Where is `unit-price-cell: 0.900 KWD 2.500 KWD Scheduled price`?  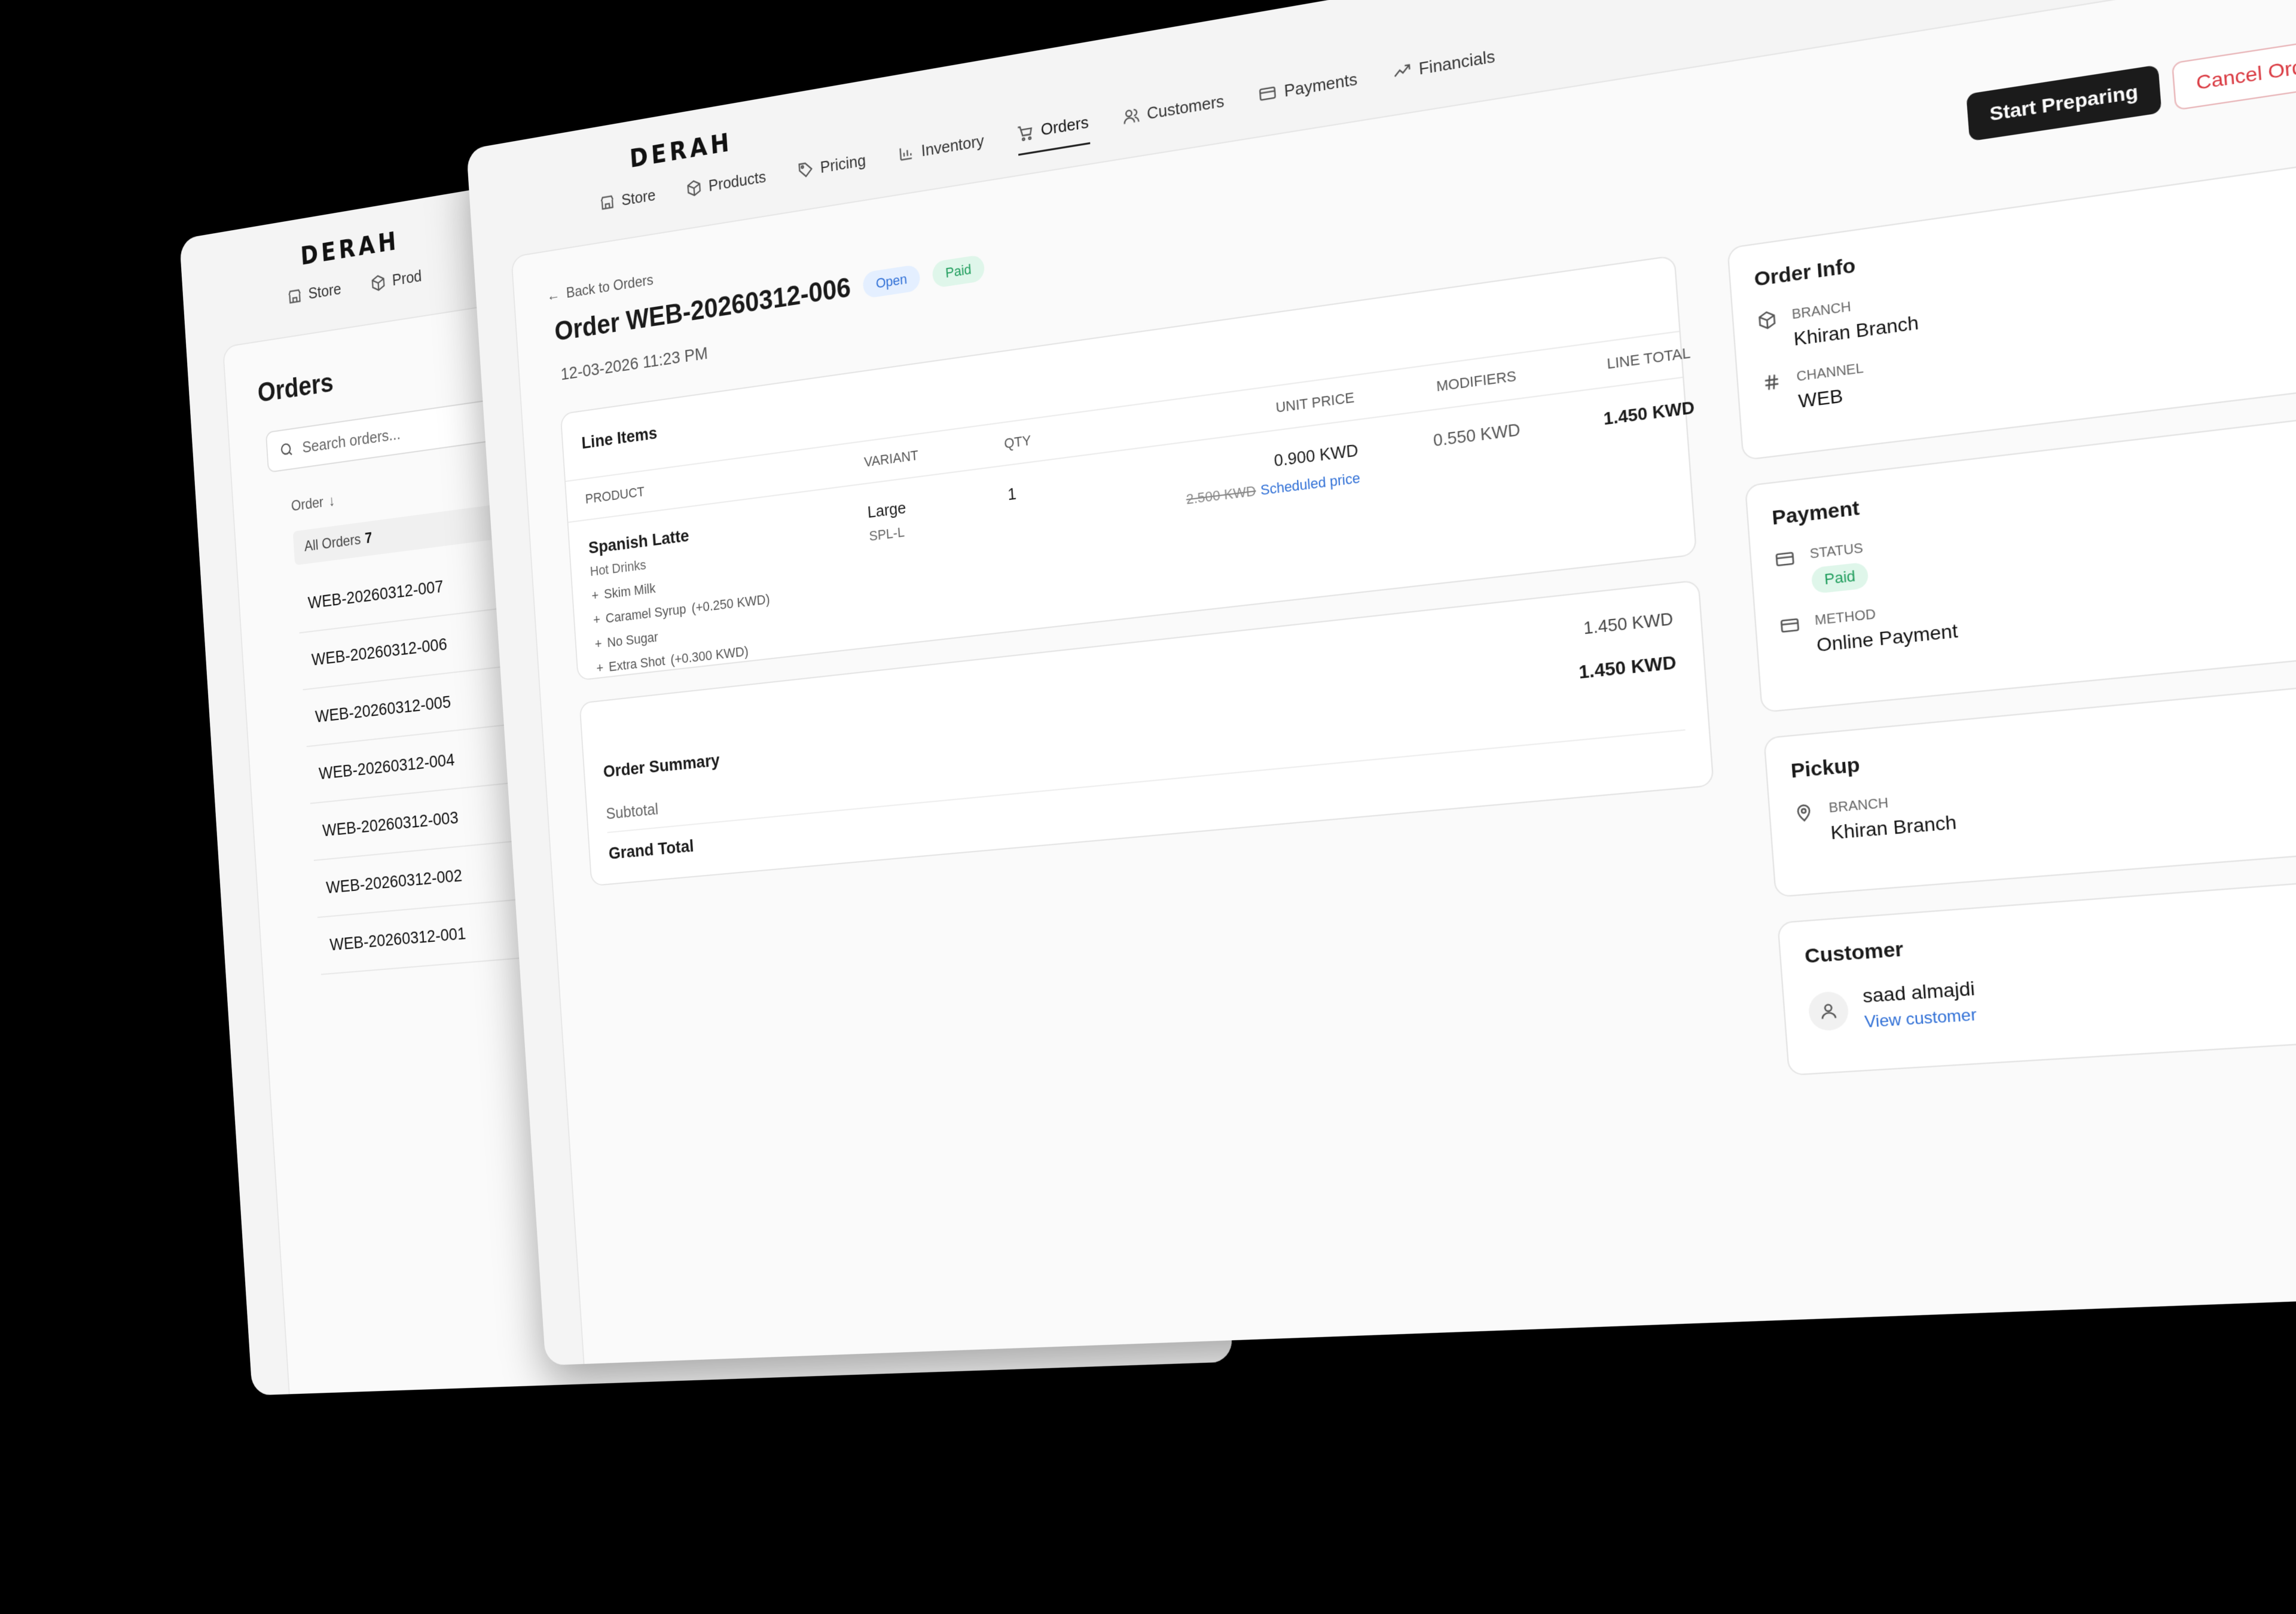 unit-price-cell: 0.900 KWD 2.500 KWD Scheduled price is located at coordinates (1232, 529).